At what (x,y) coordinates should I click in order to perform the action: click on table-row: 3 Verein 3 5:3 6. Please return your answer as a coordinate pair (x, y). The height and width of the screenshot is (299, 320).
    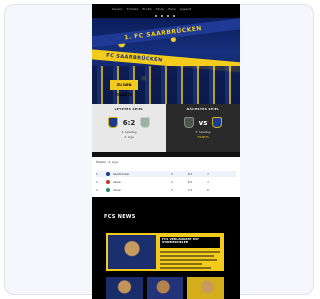
    Looking at the image, I should click on (166, 190).